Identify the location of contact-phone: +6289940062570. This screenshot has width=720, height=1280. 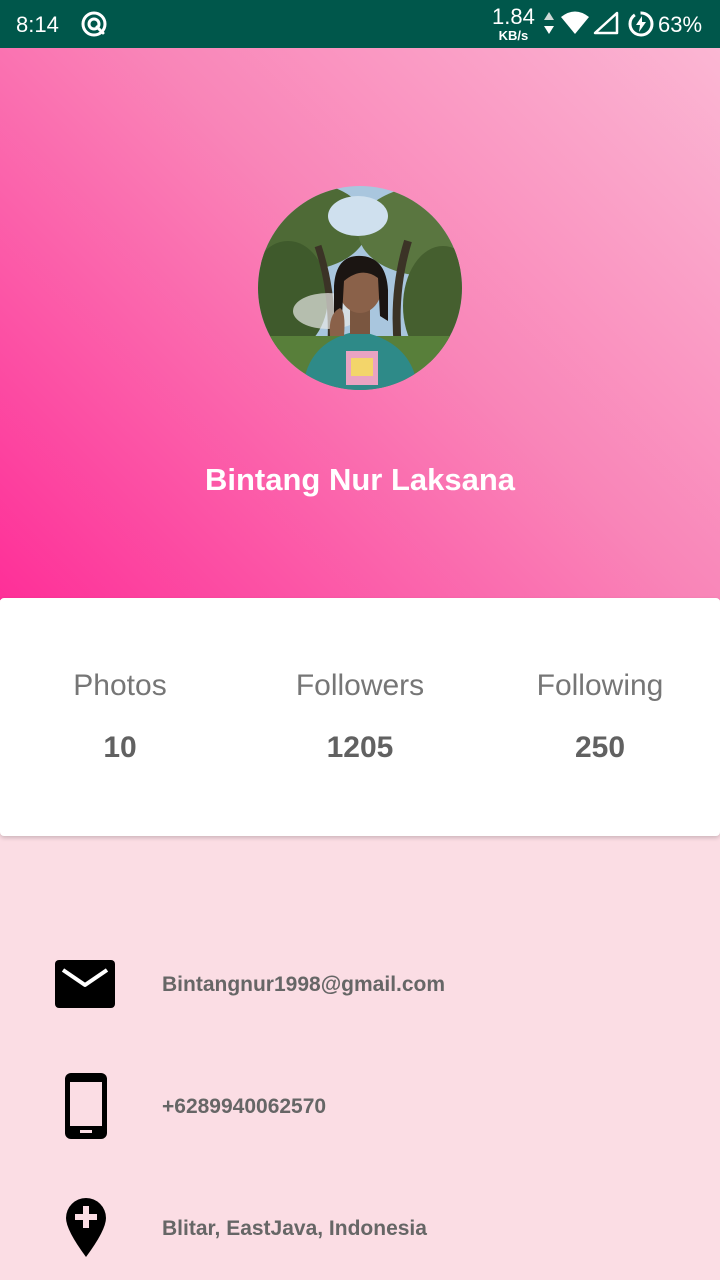
(244, 1106).